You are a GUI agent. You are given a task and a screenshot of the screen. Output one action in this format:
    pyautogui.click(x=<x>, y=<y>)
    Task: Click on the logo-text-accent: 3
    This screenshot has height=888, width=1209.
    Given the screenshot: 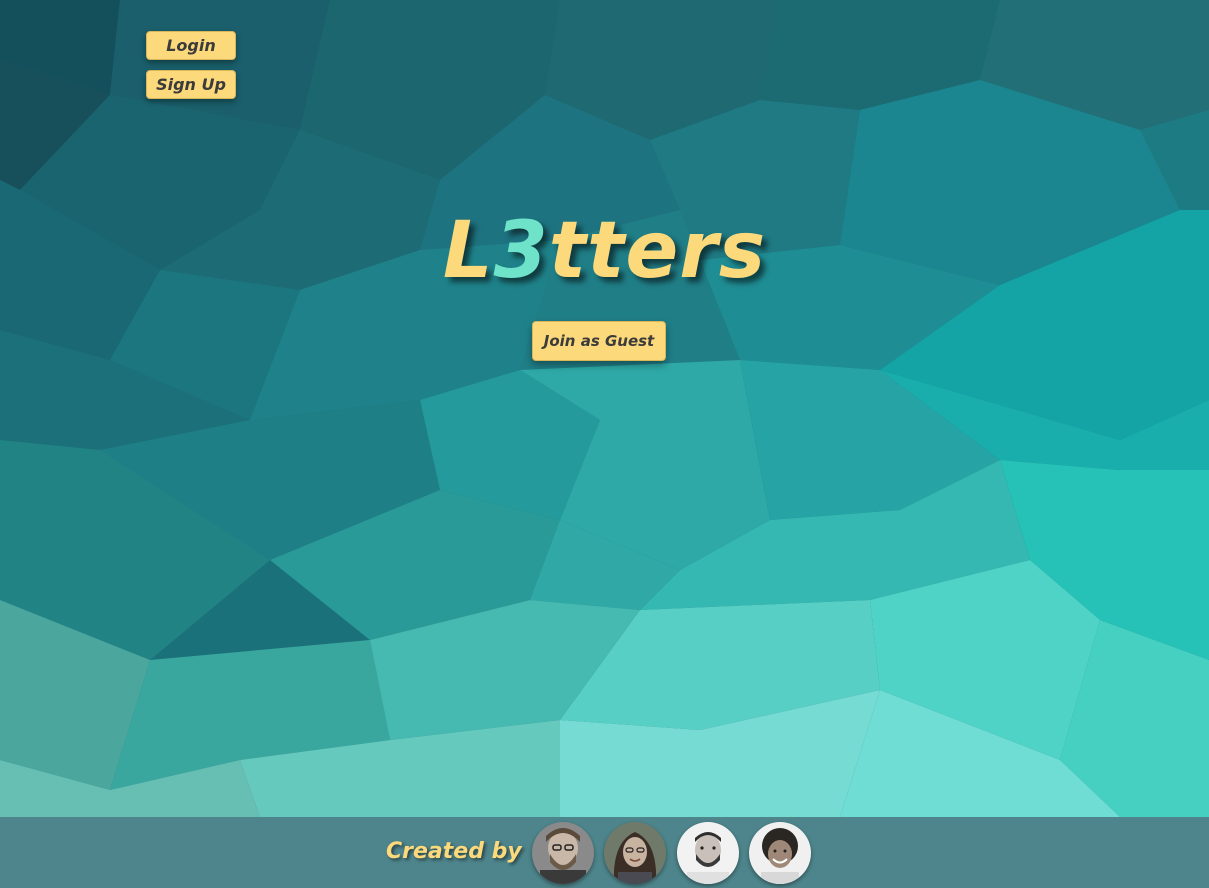 What is the action you would take?
    pyautogui.click(x=521, y=251)
    